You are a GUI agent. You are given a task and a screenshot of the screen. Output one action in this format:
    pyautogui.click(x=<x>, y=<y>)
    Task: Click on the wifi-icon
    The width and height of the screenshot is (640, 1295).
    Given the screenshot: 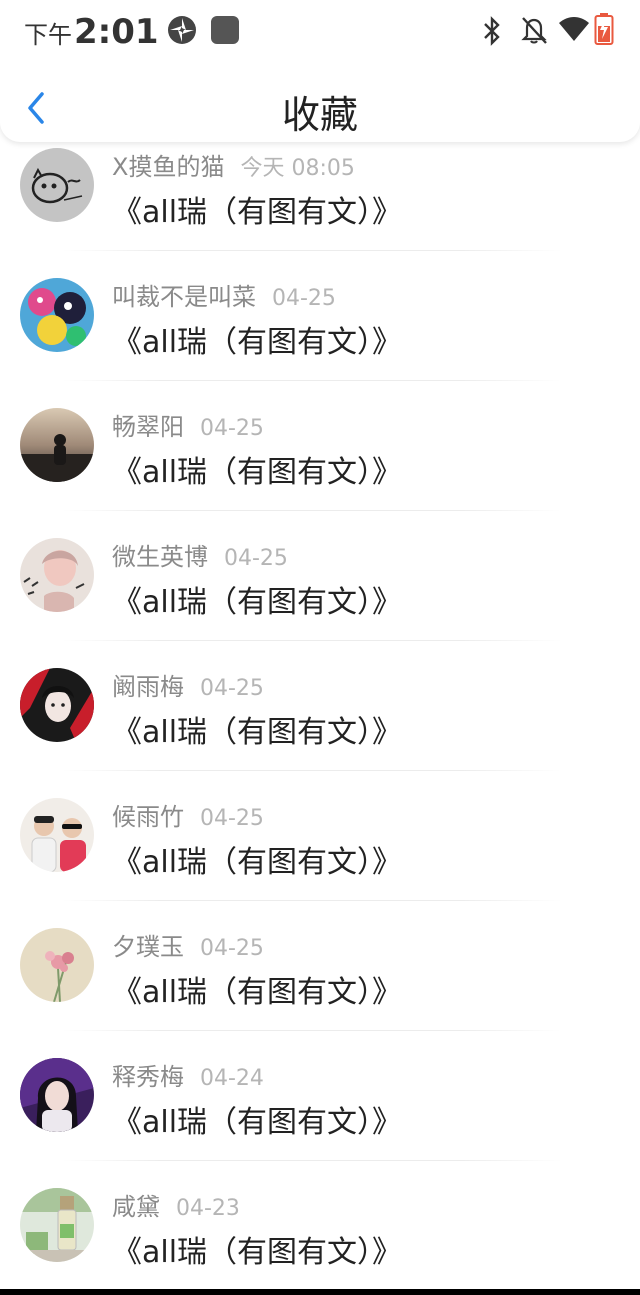 What is the action you would take?
    pyautogui.click(x=574, y=31)
    